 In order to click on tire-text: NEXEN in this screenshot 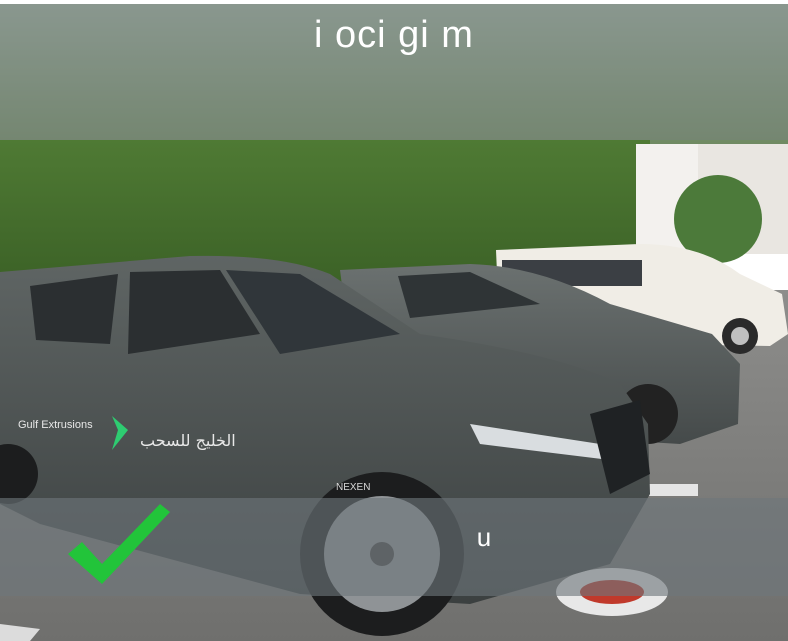, I will do `click(353, 487)`.